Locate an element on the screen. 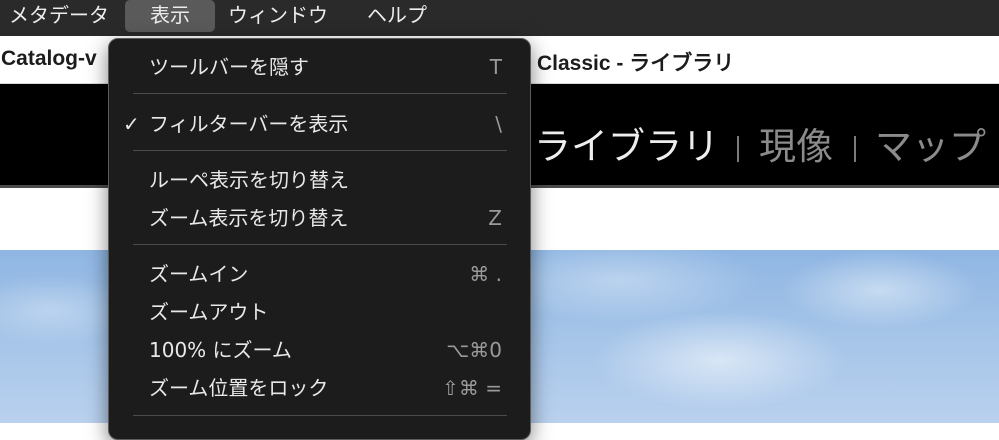 The image size is (999, 440). menu-item-label: ズームアウト is located at coordinates (209, 312).